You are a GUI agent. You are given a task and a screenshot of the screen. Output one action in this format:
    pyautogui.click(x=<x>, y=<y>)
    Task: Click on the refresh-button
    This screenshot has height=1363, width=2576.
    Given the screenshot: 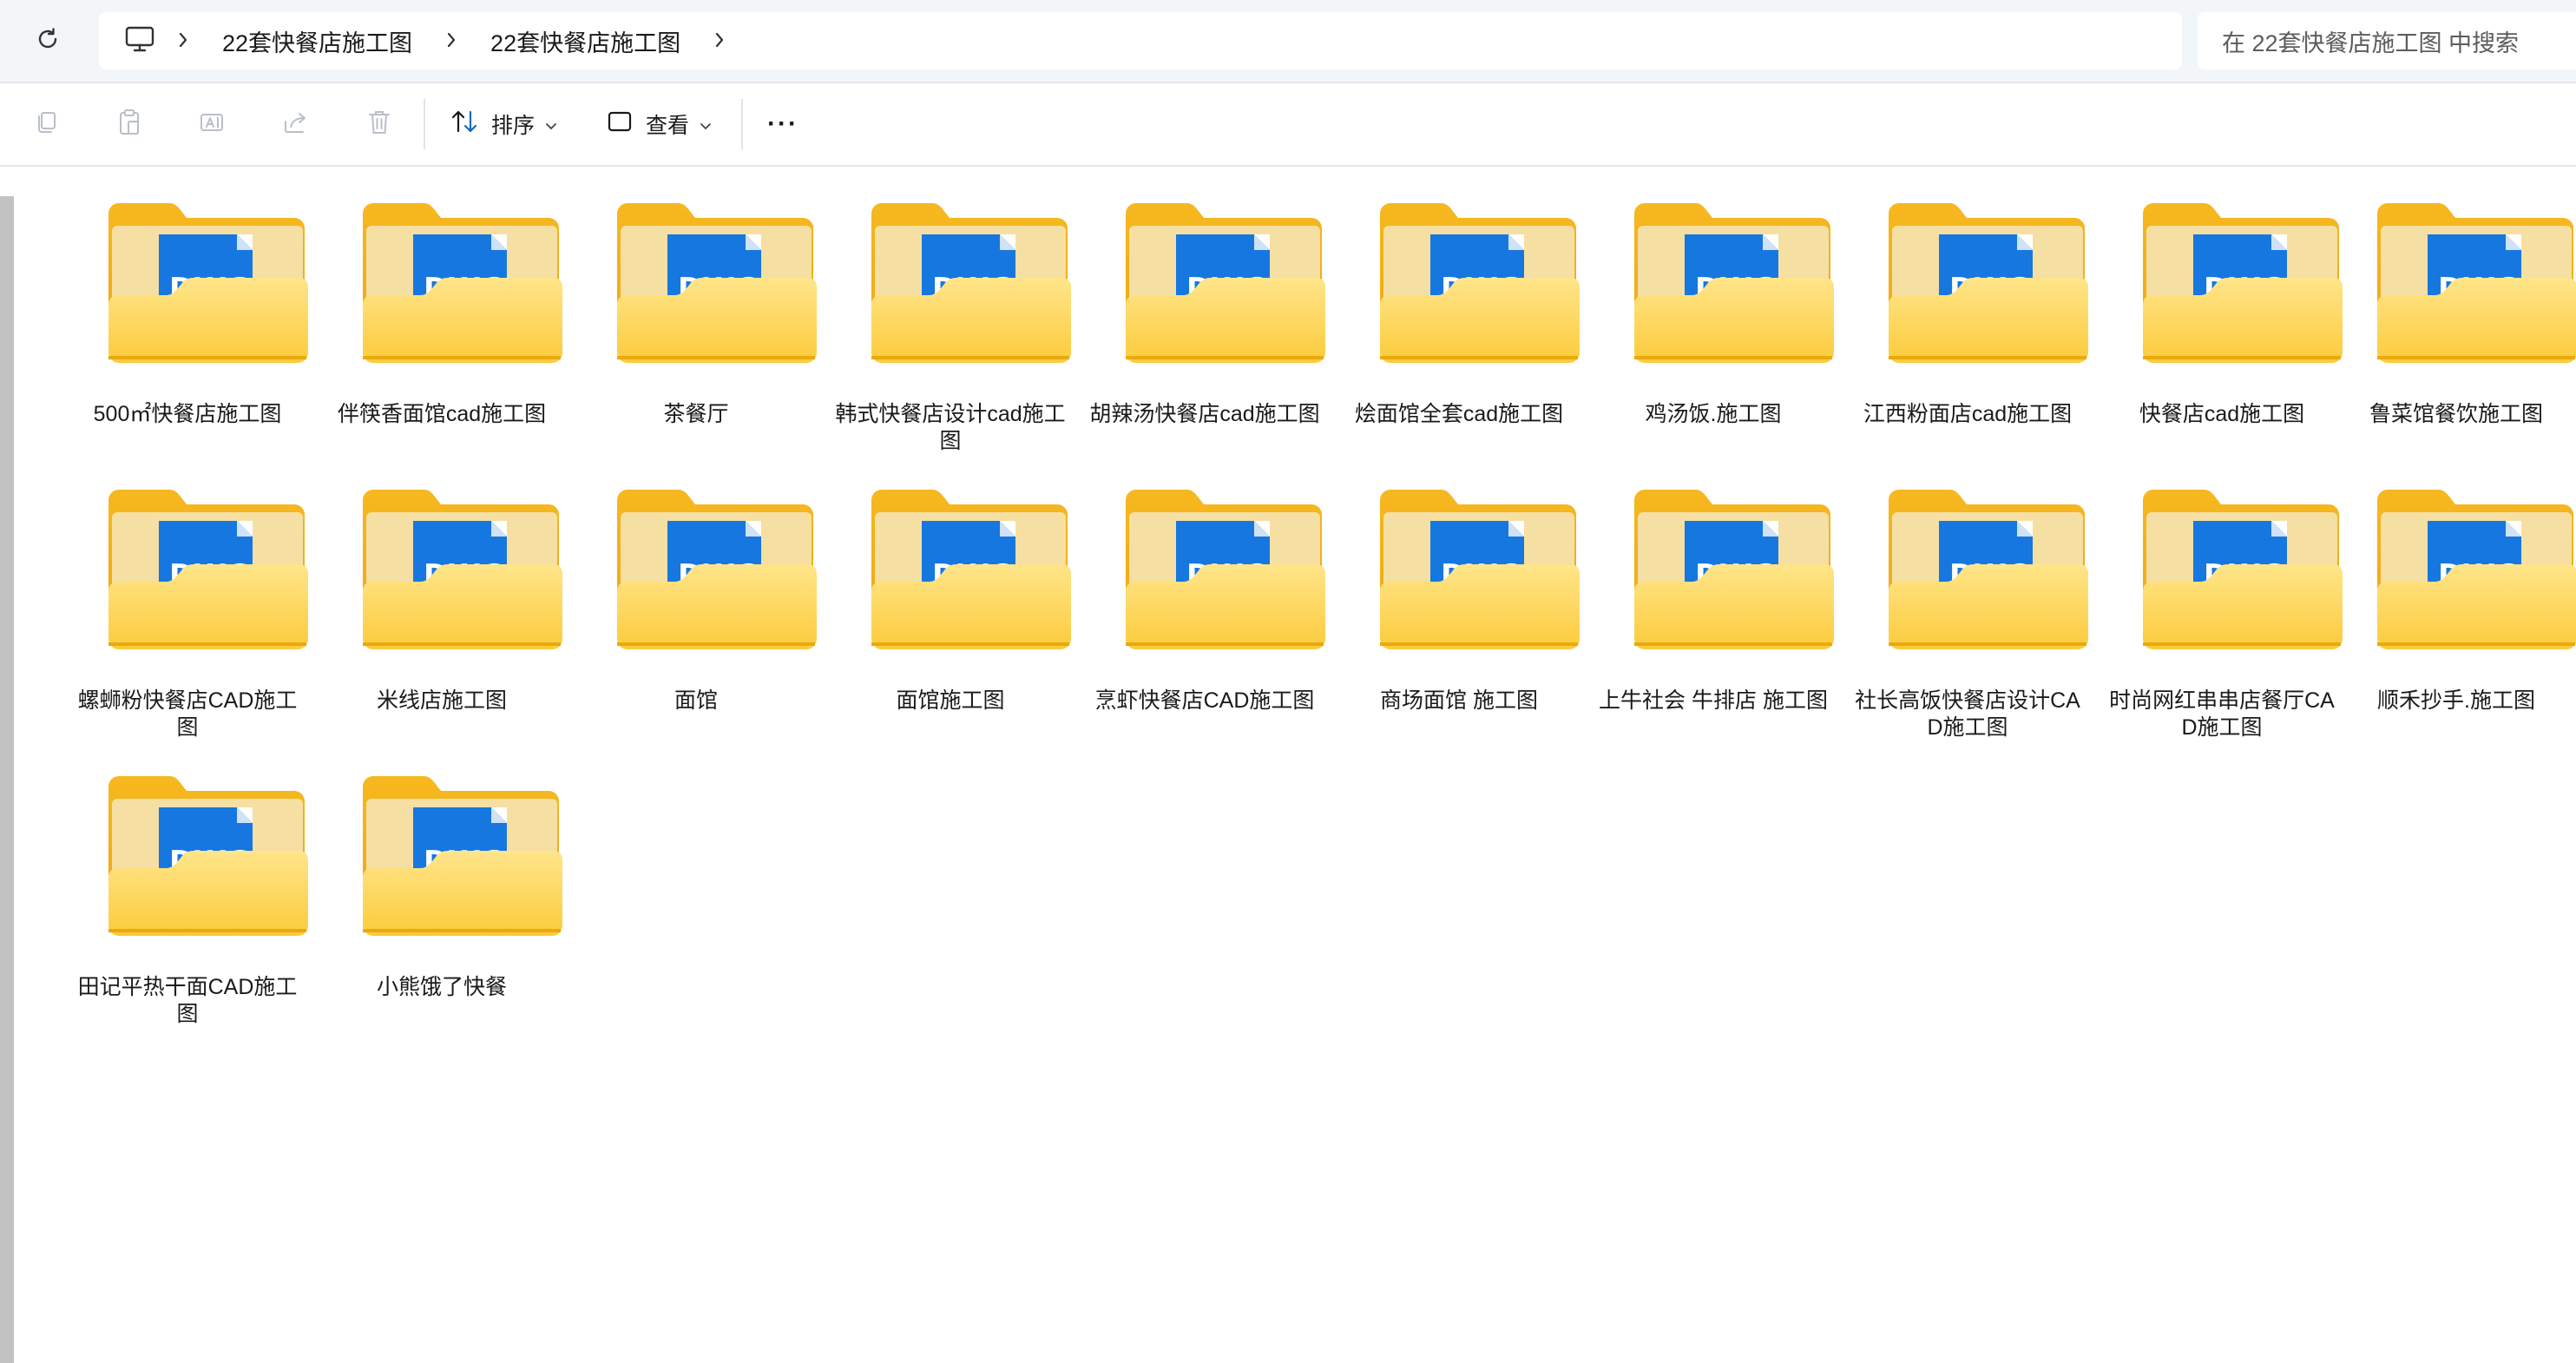 What is the action you would take?
    pyautogui.click(x=47, y=41)
    